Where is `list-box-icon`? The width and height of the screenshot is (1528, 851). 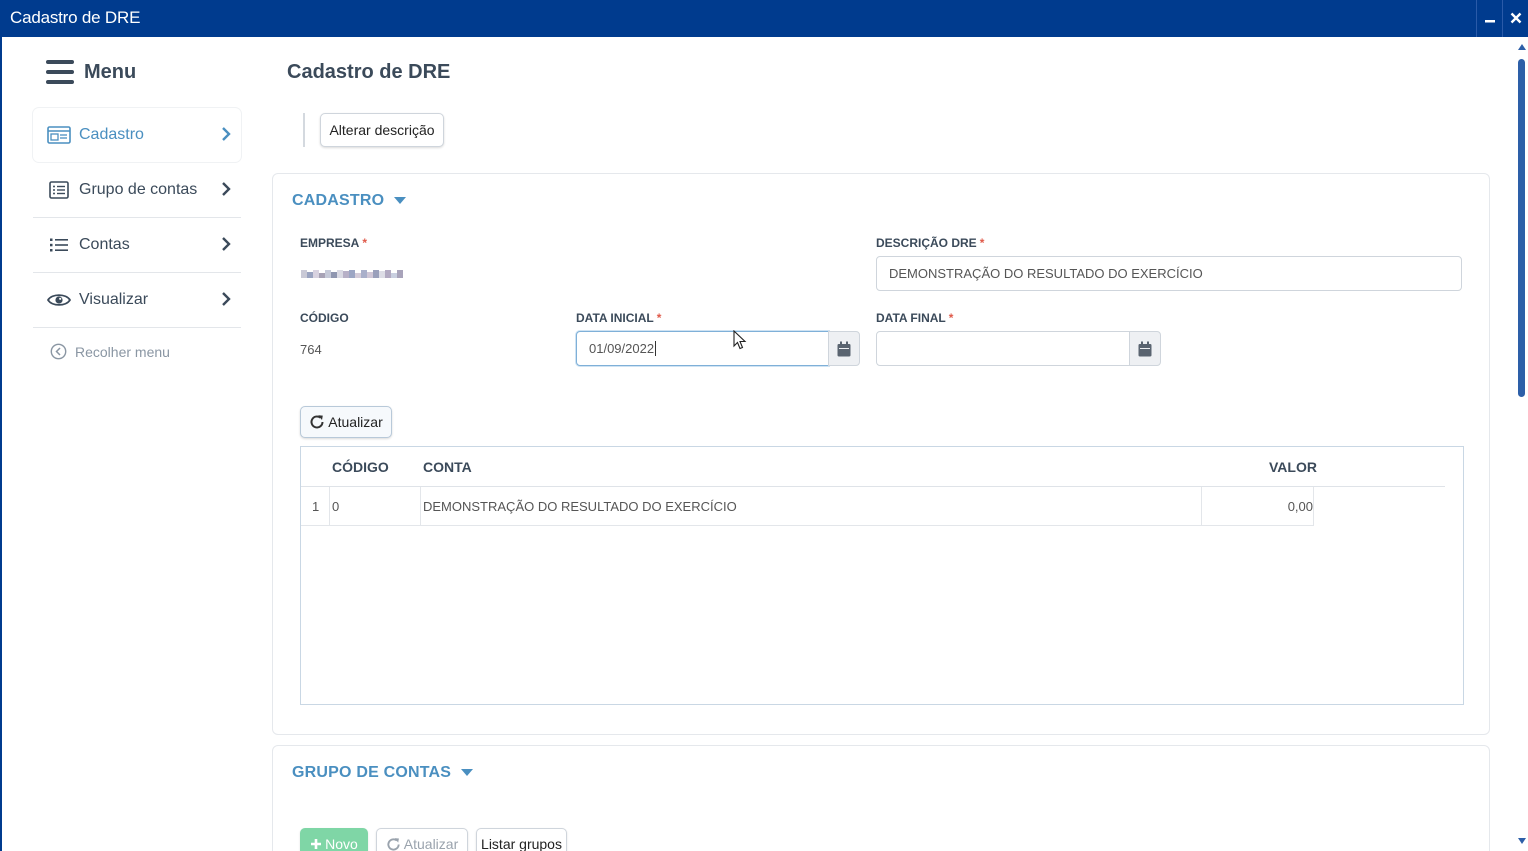
list-box-icon is located at coordinates (59, 190).